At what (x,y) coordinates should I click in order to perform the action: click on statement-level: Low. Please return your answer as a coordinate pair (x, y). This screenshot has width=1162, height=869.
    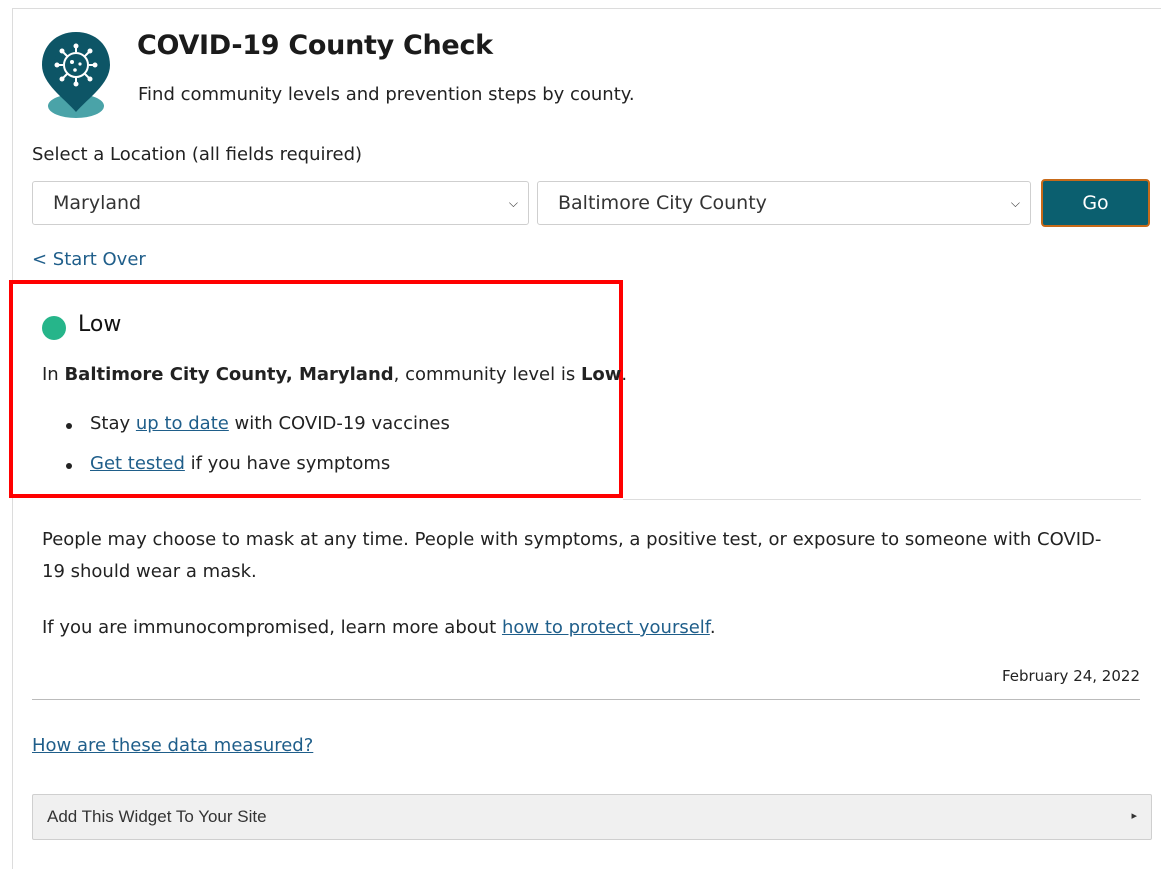
    Looking at the image, I should click on (601, 374).